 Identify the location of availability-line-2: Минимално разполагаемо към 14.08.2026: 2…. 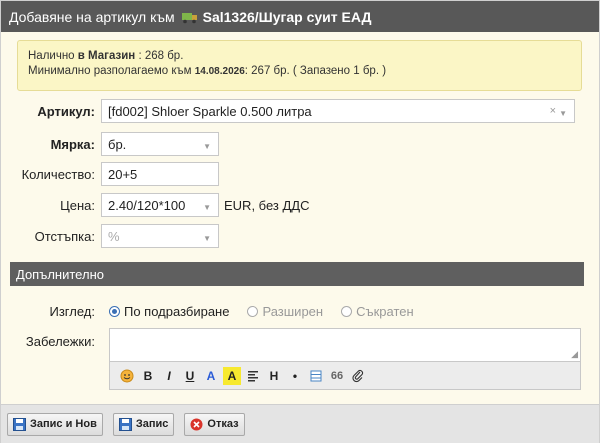
(299, 71).